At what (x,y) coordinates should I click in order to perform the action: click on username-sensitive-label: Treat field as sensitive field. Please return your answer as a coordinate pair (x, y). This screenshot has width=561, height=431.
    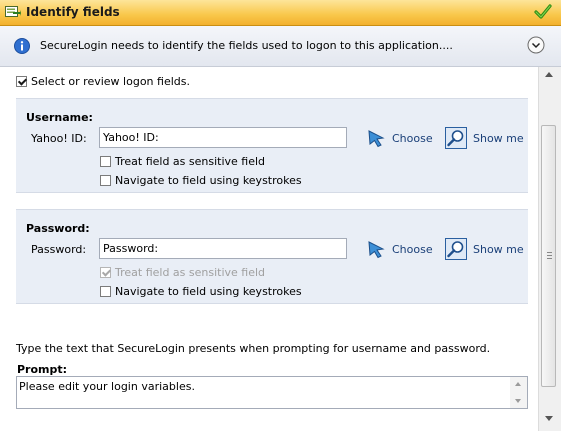
    Looking at the image, I should click on (190, 161).